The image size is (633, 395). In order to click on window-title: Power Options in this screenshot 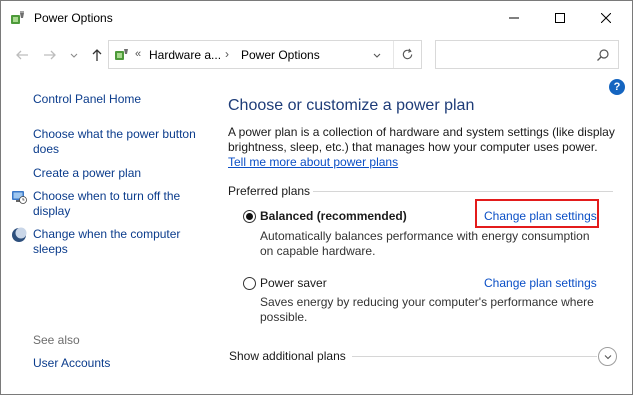, I will do `click(73, 18)`.